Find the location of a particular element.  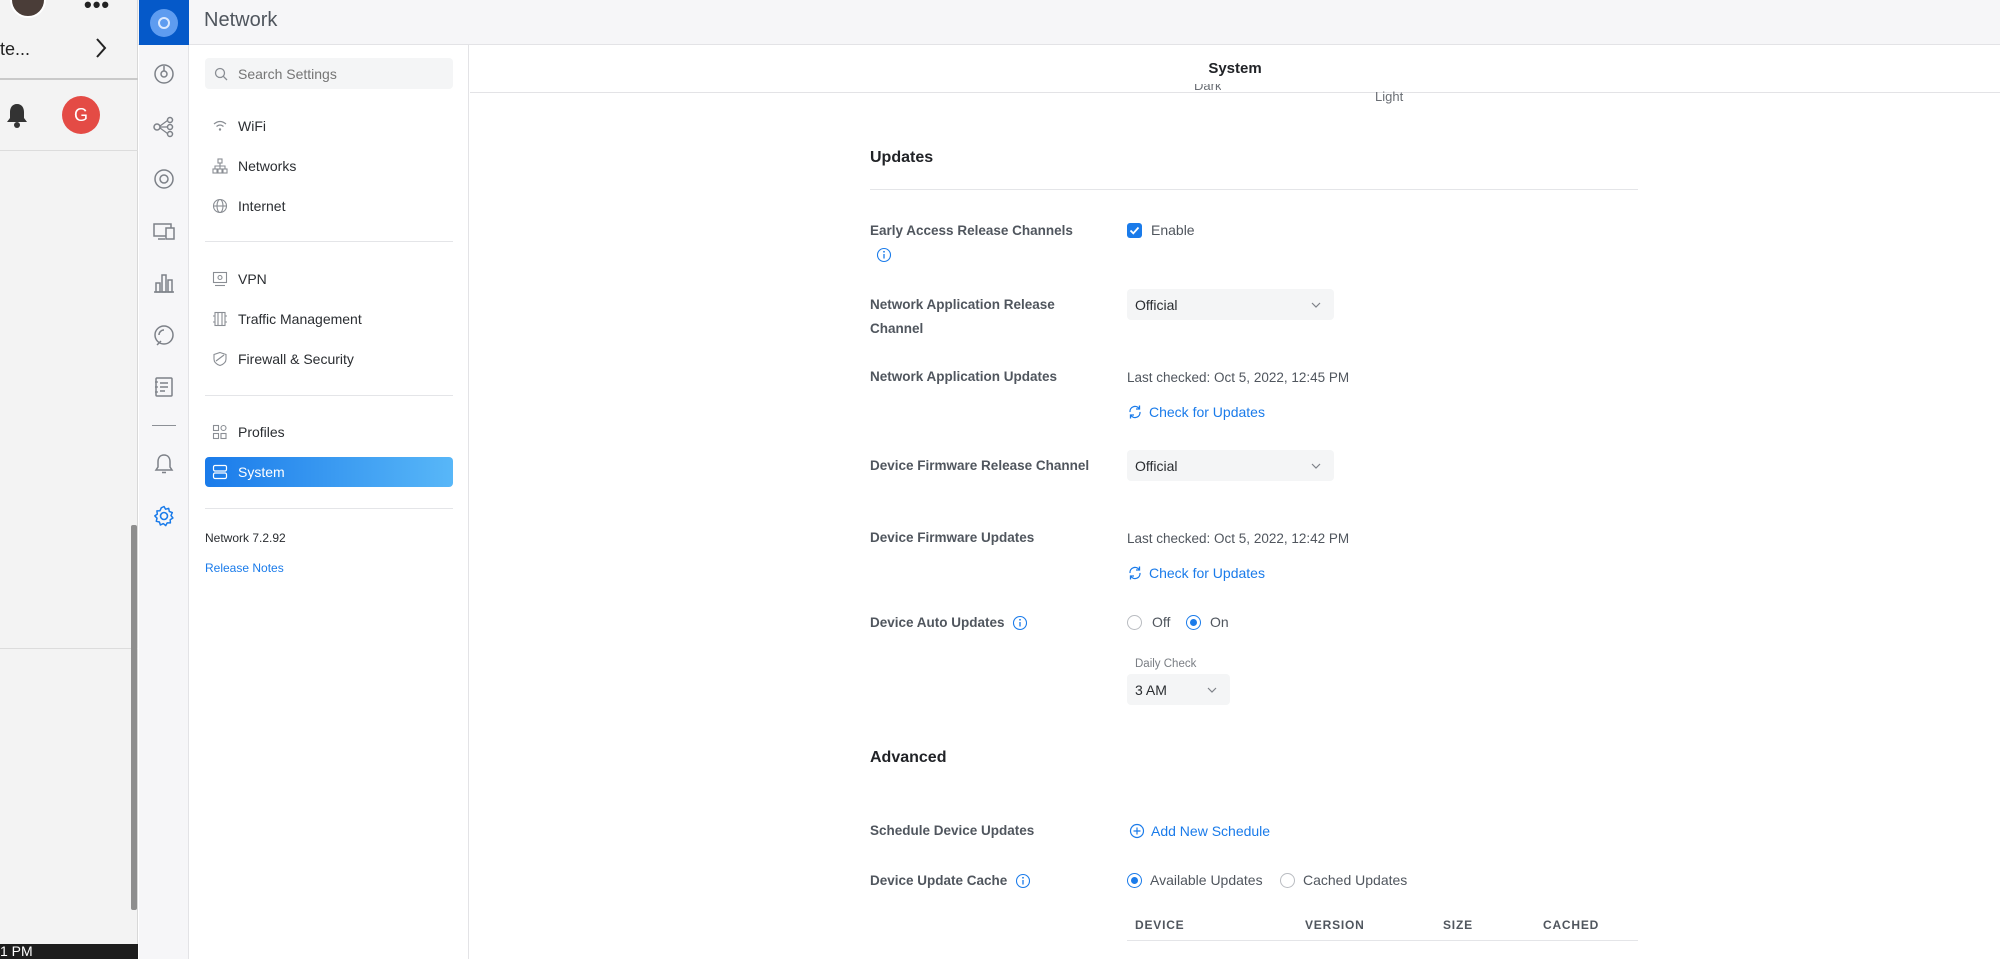

search-box is located at coordinates (329, 73).